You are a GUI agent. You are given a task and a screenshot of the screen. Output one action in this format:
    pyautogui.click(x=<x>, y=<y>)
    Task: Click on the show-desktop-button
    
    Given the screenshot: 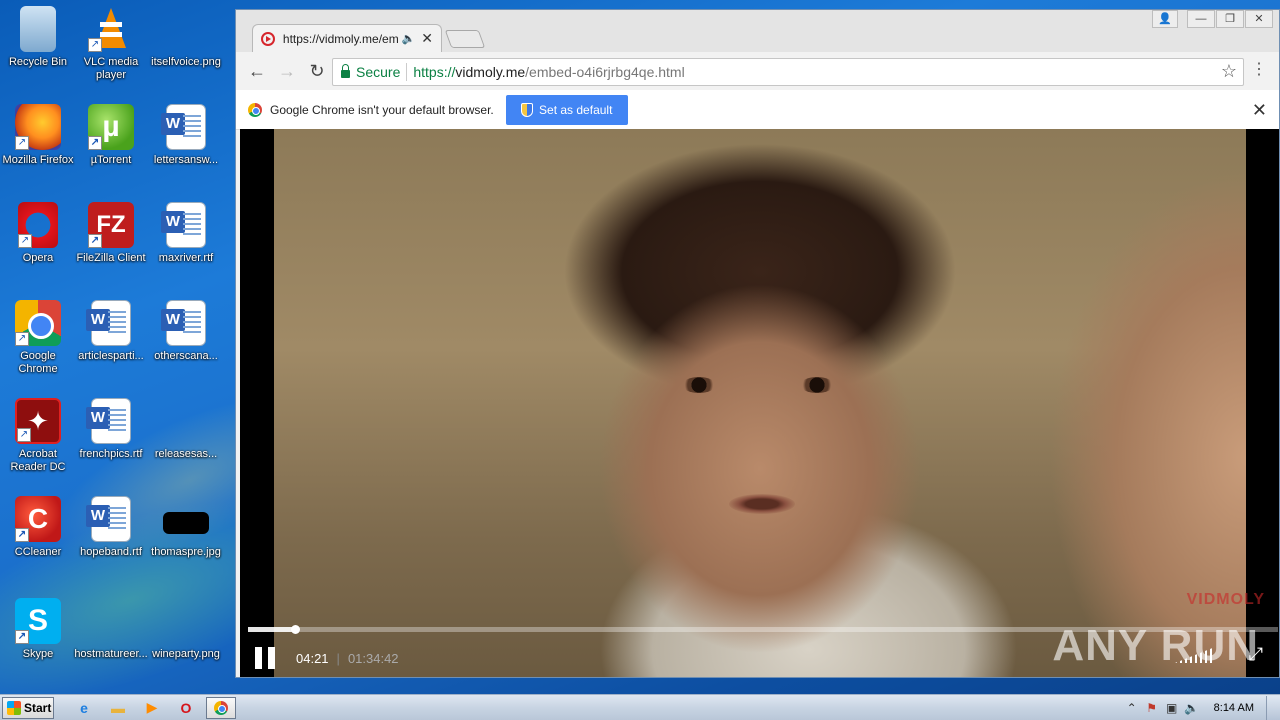 What is the action you would take?
    pyautogui.click(x=1273, y=708)
    